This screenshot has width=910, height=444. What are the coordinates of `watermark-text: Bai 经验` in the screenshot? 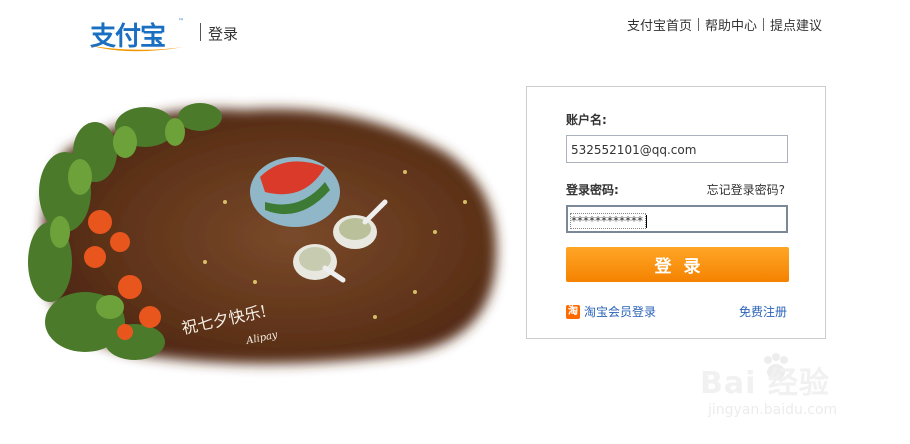 It's located at (765, 383).